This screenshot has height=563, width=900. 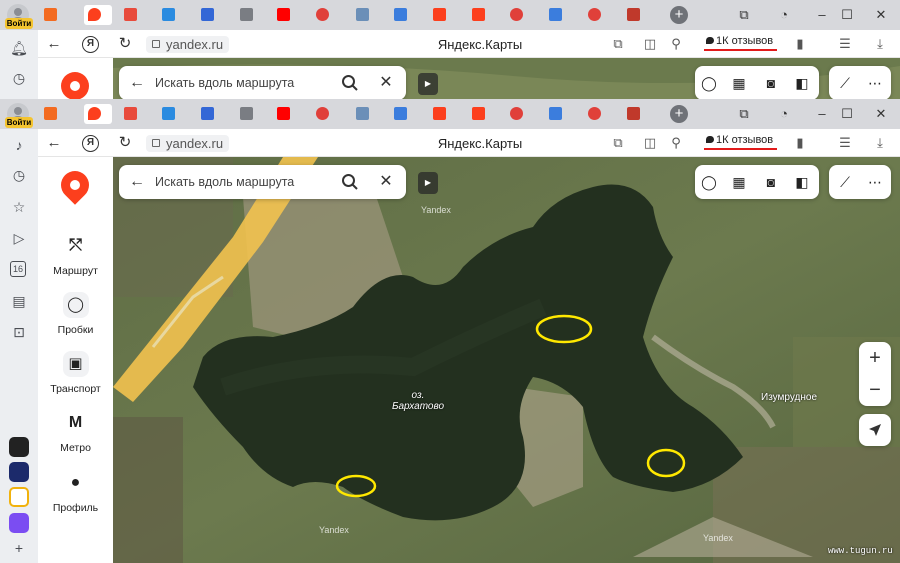 I want to click on star-icon: ☆, so click(x=19, y=207).